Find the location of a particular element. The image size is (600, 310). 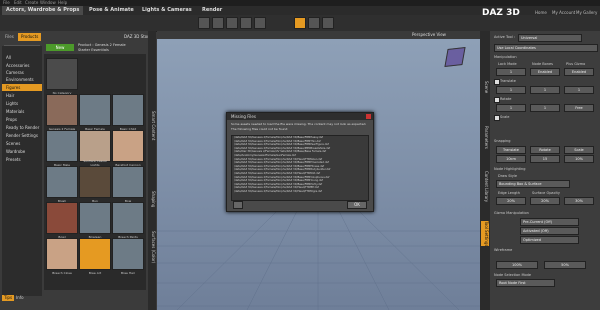

product-thumb: Blush is located at coordinates (62, 184).